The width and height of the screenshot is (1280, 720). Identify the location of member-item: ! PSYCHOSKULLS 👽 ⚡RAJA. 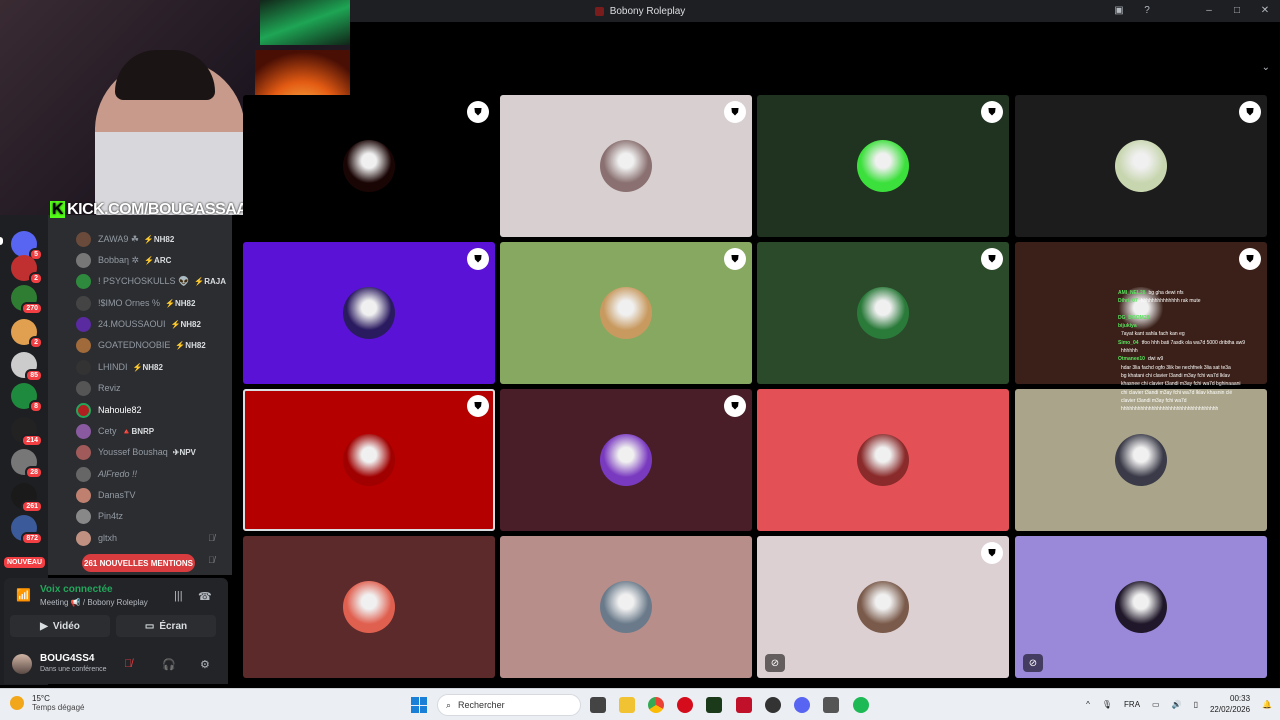
(151, 281).